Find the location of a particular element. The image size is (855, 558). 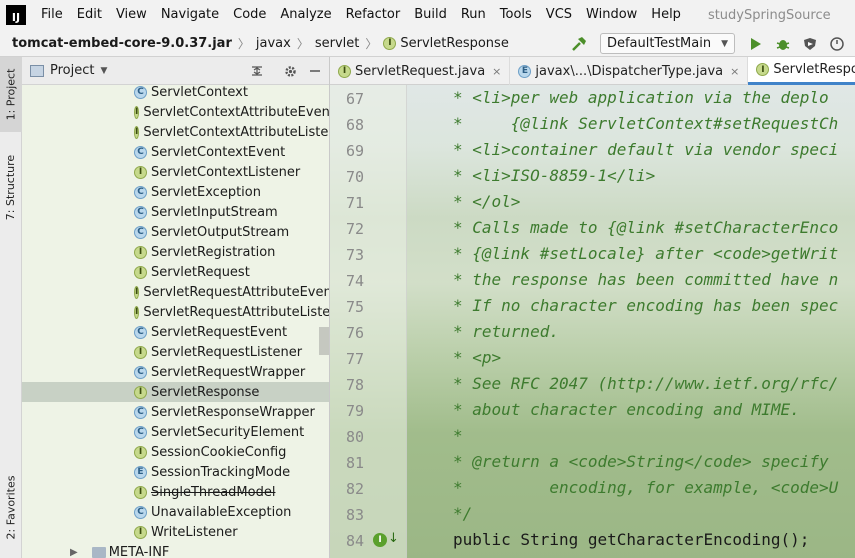

tree-item-label: ServletRequest is located at coordinates (200, 272).